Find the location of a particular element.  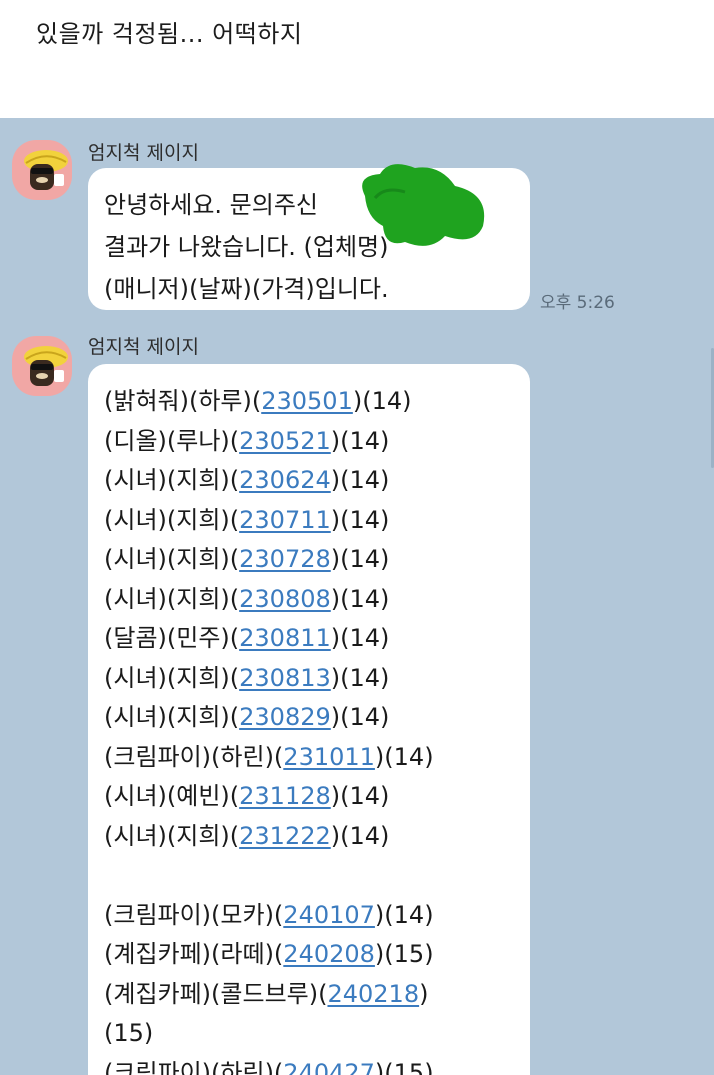

date-link: 230521 is located at coordinates (285, 441).